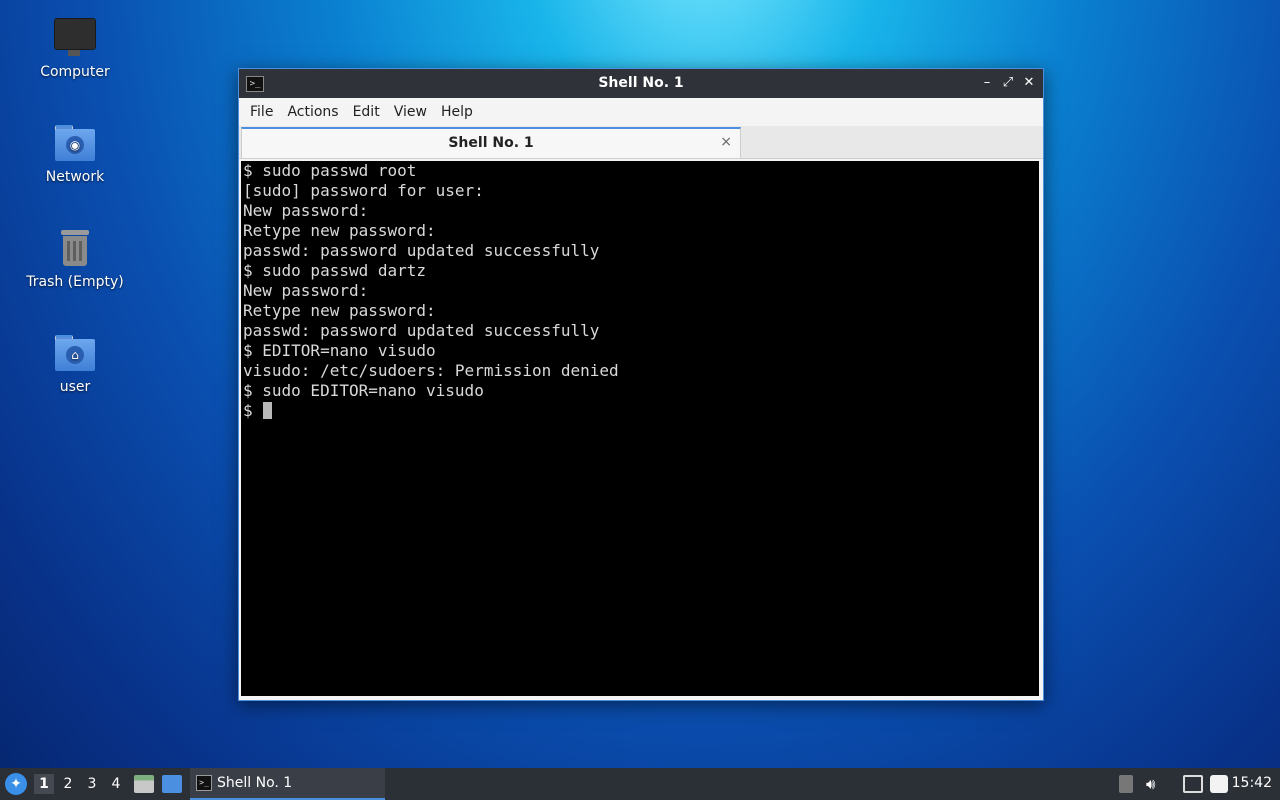 The height and width of the screenshot is (800, 1280). I want to click on menubar: File Actions Edit View Help, so click(641, 112).